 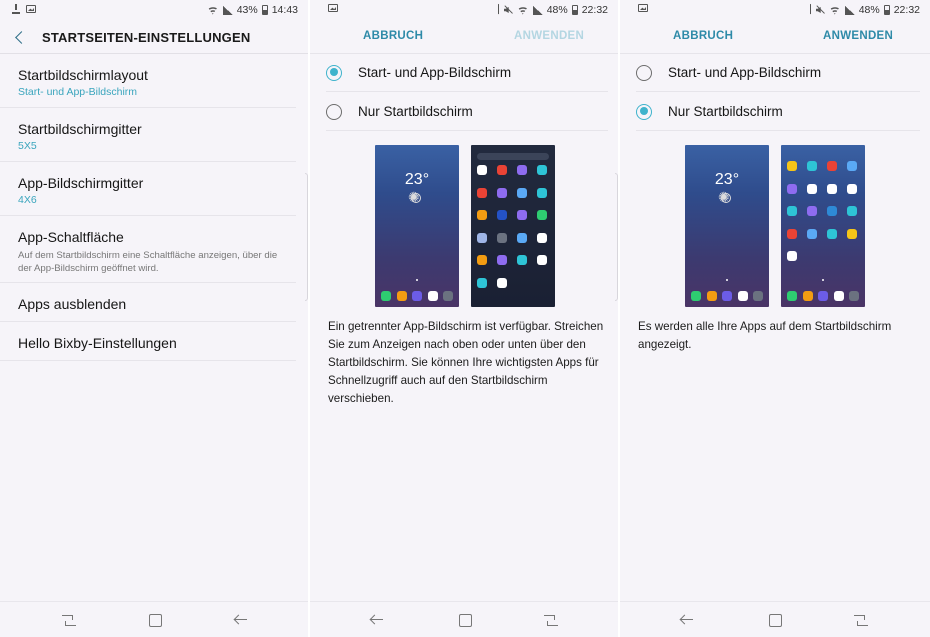 I want to click on preview-app-grid, so click(x=823, y=211).